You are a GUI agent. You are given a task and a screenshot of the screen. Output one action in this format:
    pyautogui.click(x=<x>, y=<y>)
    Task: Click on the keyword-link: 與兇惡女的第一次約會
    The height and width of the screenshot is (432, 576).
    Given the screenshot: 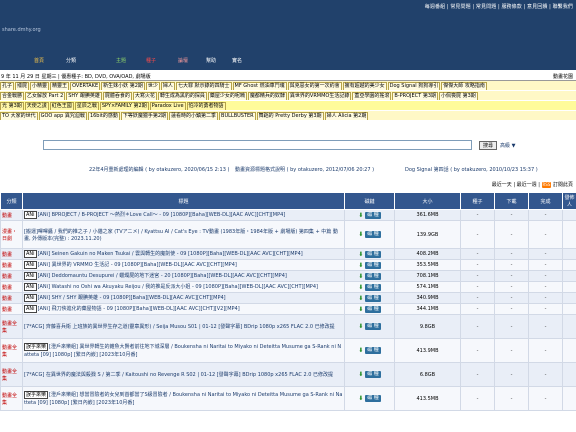 What is the action you would take?
    pyautogui.click(x=314, y=86)
    